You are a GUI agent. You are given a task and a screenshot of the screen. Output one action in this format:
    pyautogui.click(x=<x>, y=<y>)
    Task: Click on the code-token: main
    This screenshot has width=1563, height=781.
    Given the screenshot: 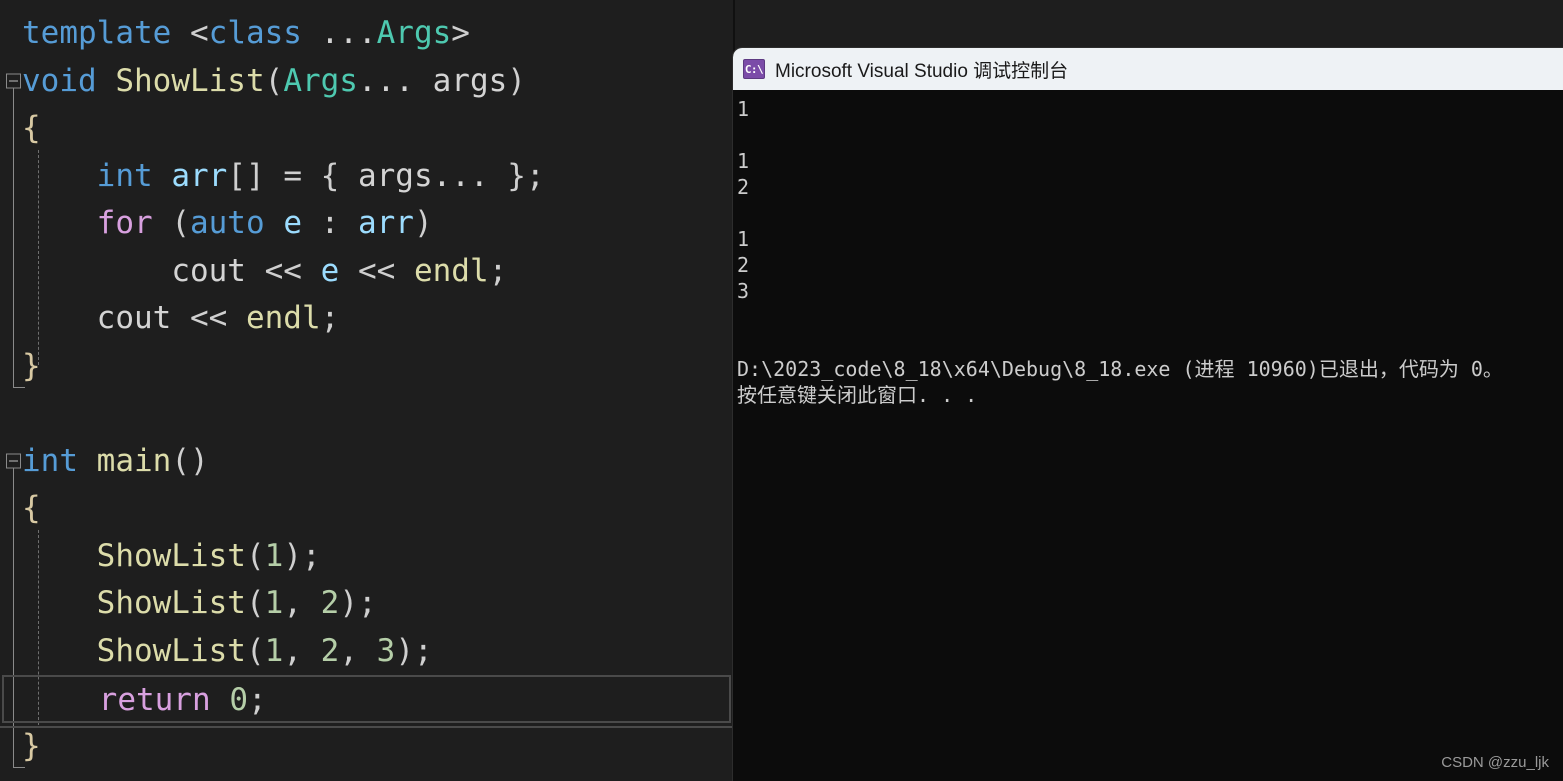 What is the action you would take?
    pyautogui.click(x=134, y=460)
    